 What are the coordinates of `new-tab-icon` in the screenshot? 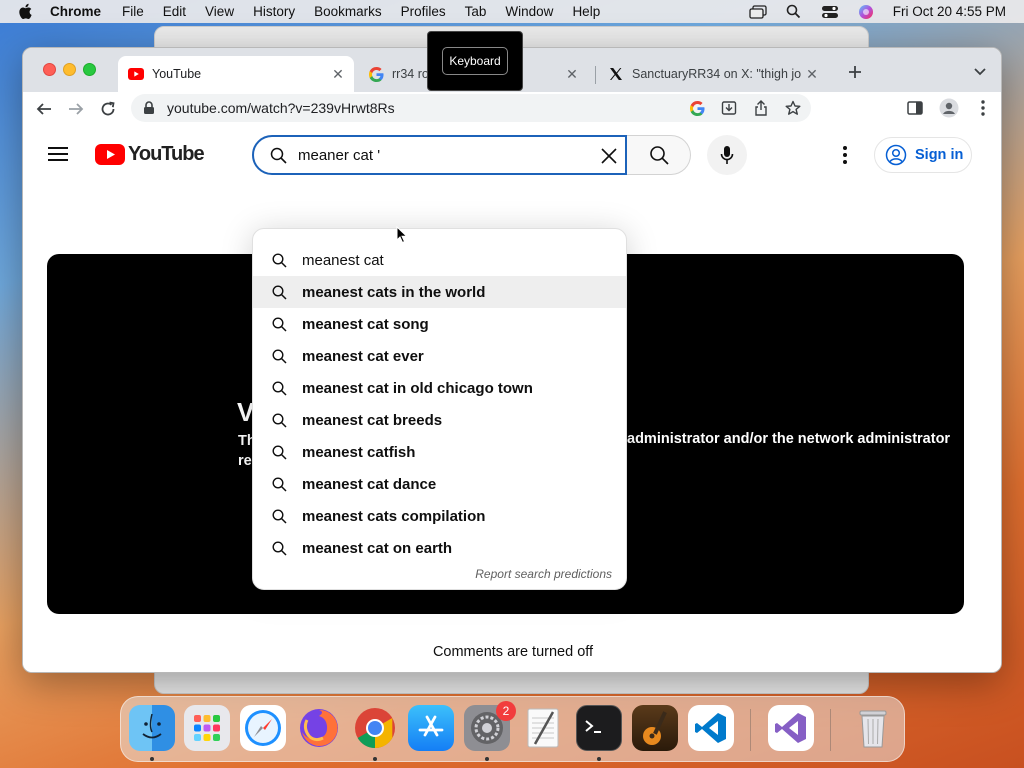 It's located at (855, 72).